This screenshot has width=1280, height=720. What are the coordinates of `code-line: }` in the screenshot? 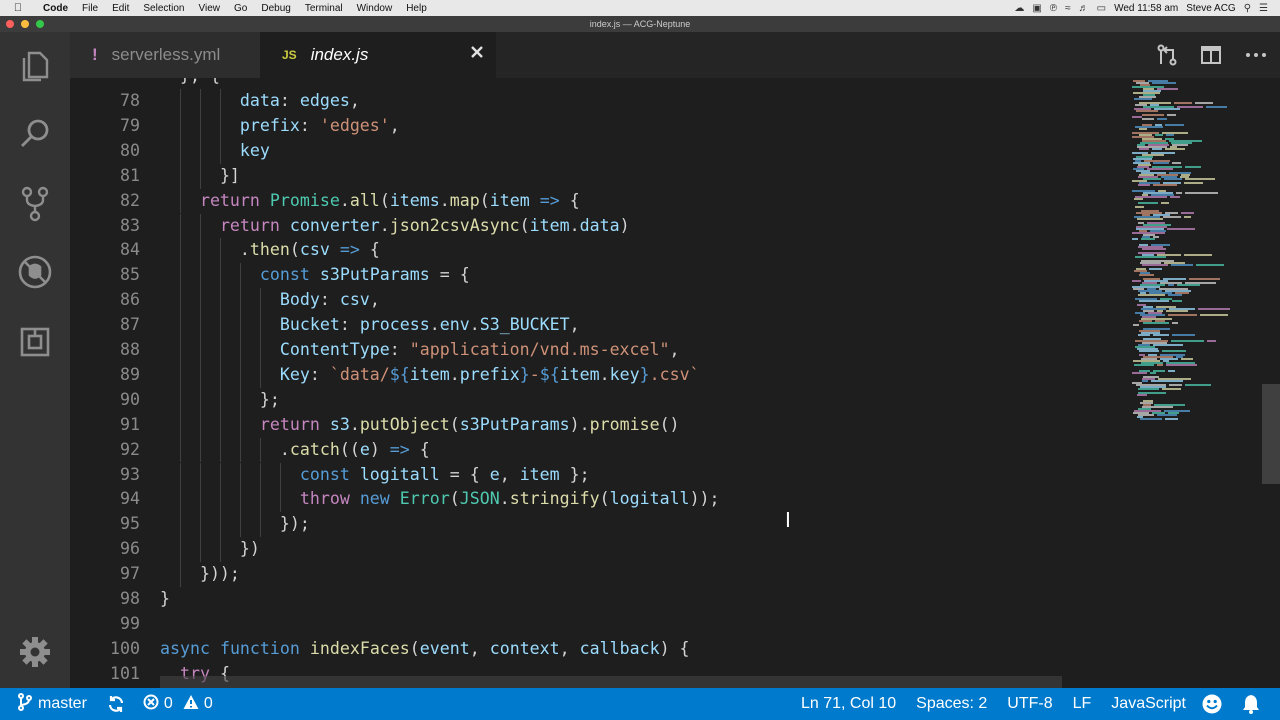 It's located at (165, 599).